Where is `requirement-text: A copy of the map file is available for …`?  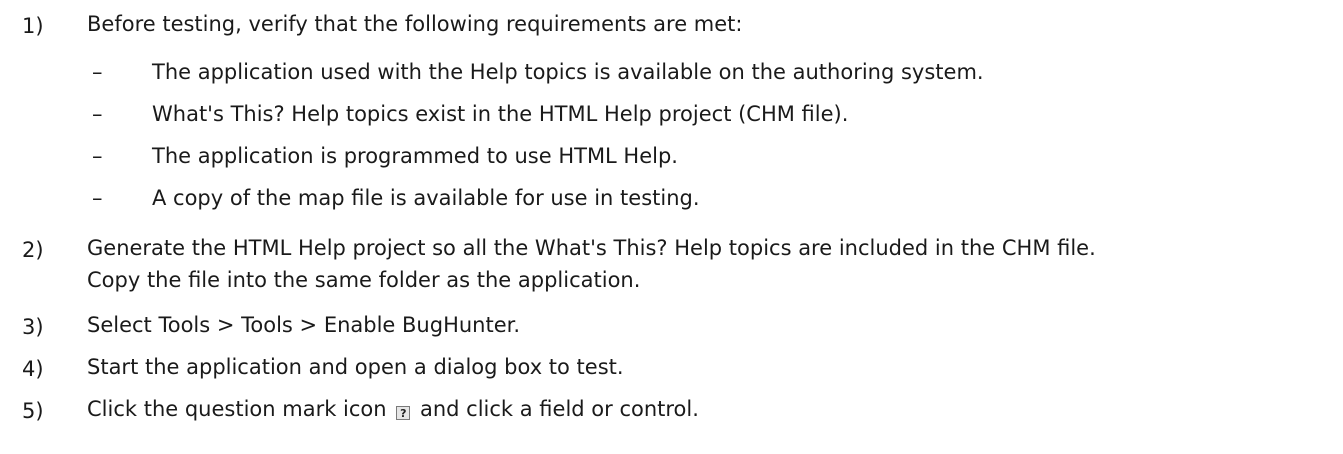 requirement-text: A copy of the map file is available for … is located at coordinates (426, 198).